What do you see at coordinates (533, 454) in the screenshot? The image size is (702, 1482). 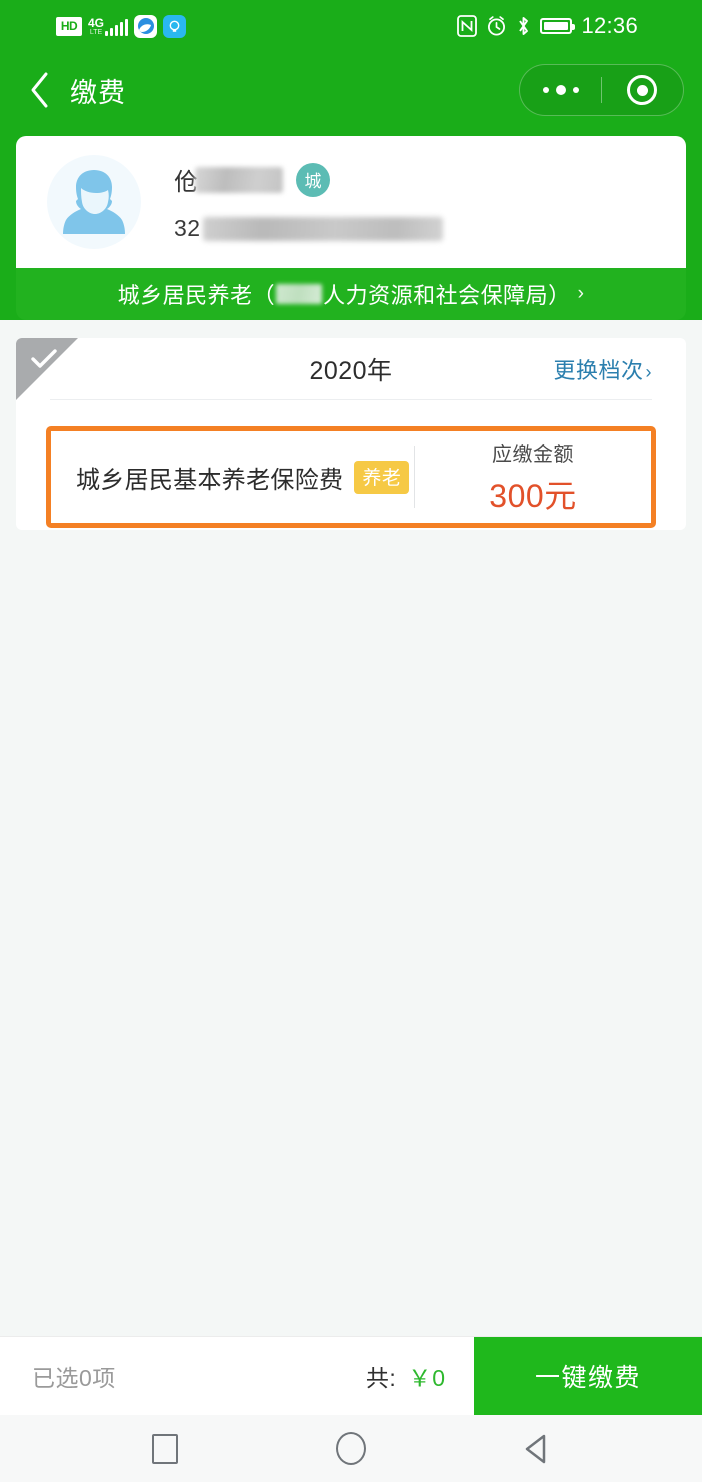 I see `amount-label: 应缴金额` at bounding box center [533, 454].